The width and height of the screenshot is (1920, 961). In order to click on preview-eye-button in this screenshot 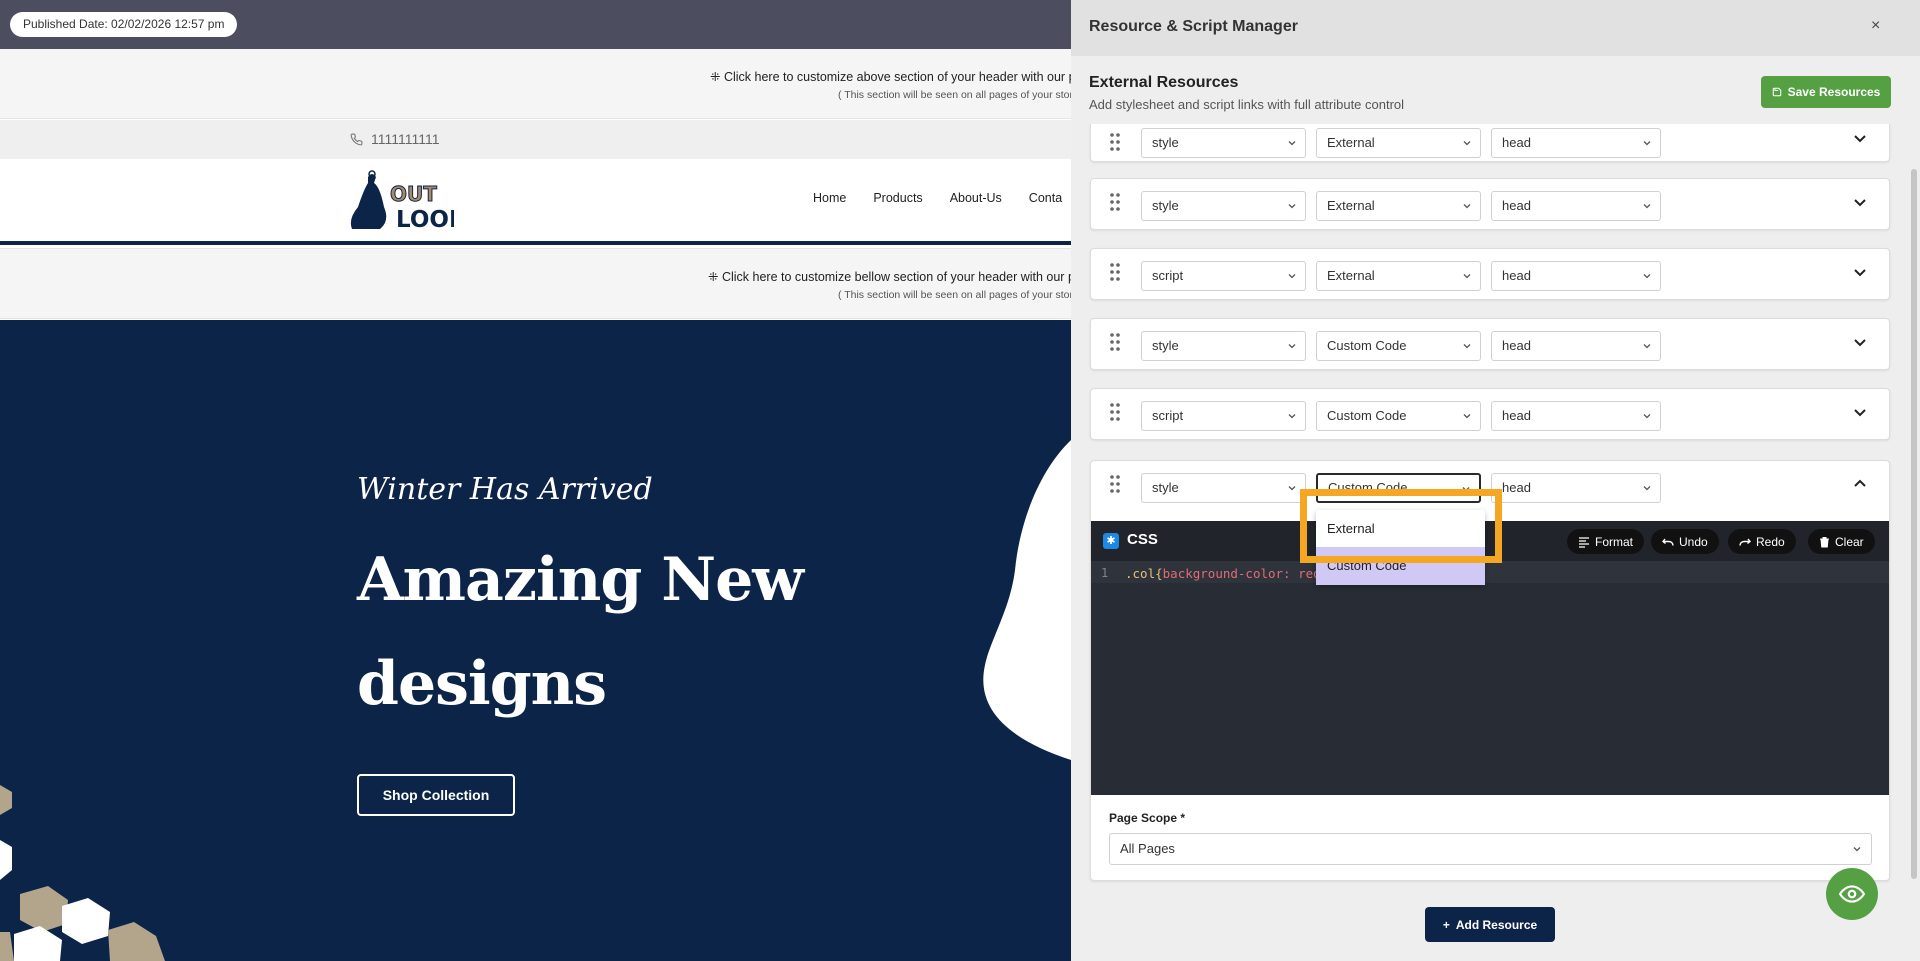, I will do `click(1852, 894)`.